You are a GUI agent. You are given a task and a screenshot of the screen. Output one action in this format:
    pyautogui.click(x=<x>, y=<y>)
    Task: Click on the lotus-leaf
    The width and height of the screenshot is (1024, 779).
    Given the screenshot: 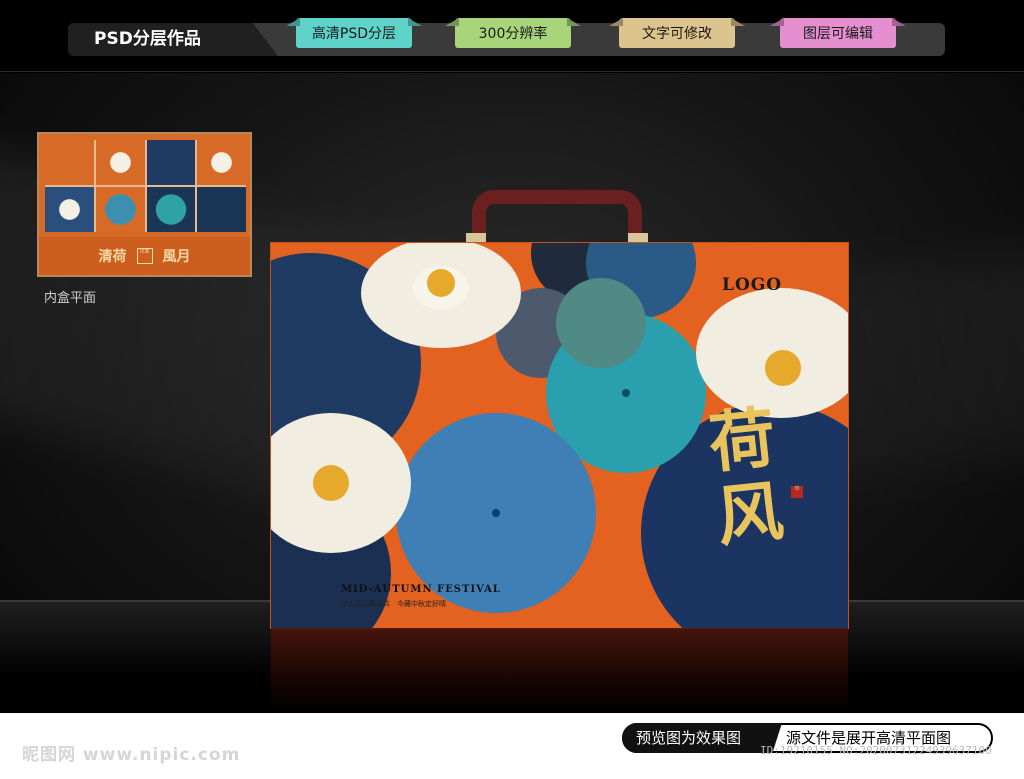 What is the action you would take?
    pyautogui.click(x=601, y=323)
    